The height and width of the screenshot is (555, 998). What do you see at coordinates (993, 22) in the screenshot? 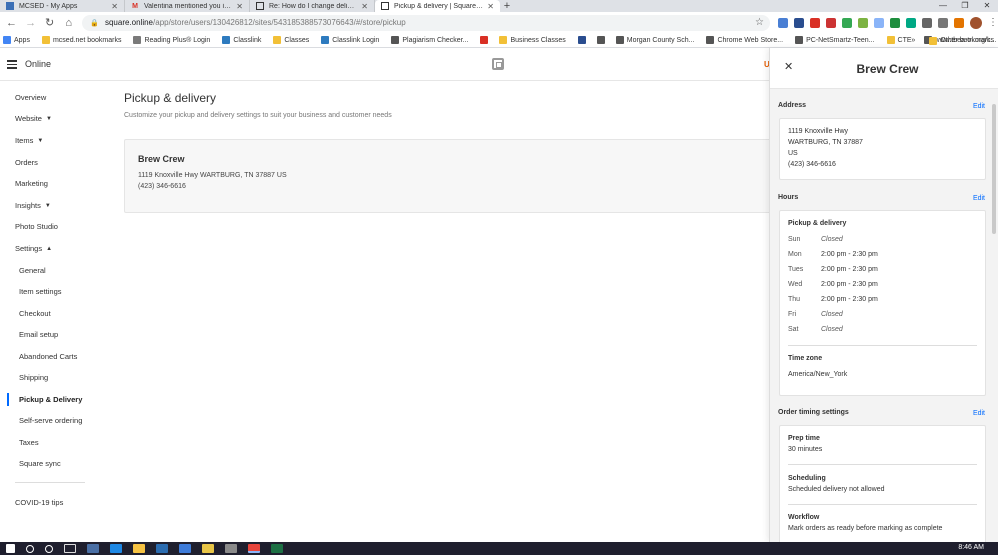
I see `more-vert-icon: ⋮` at bounding box center [993, 22].